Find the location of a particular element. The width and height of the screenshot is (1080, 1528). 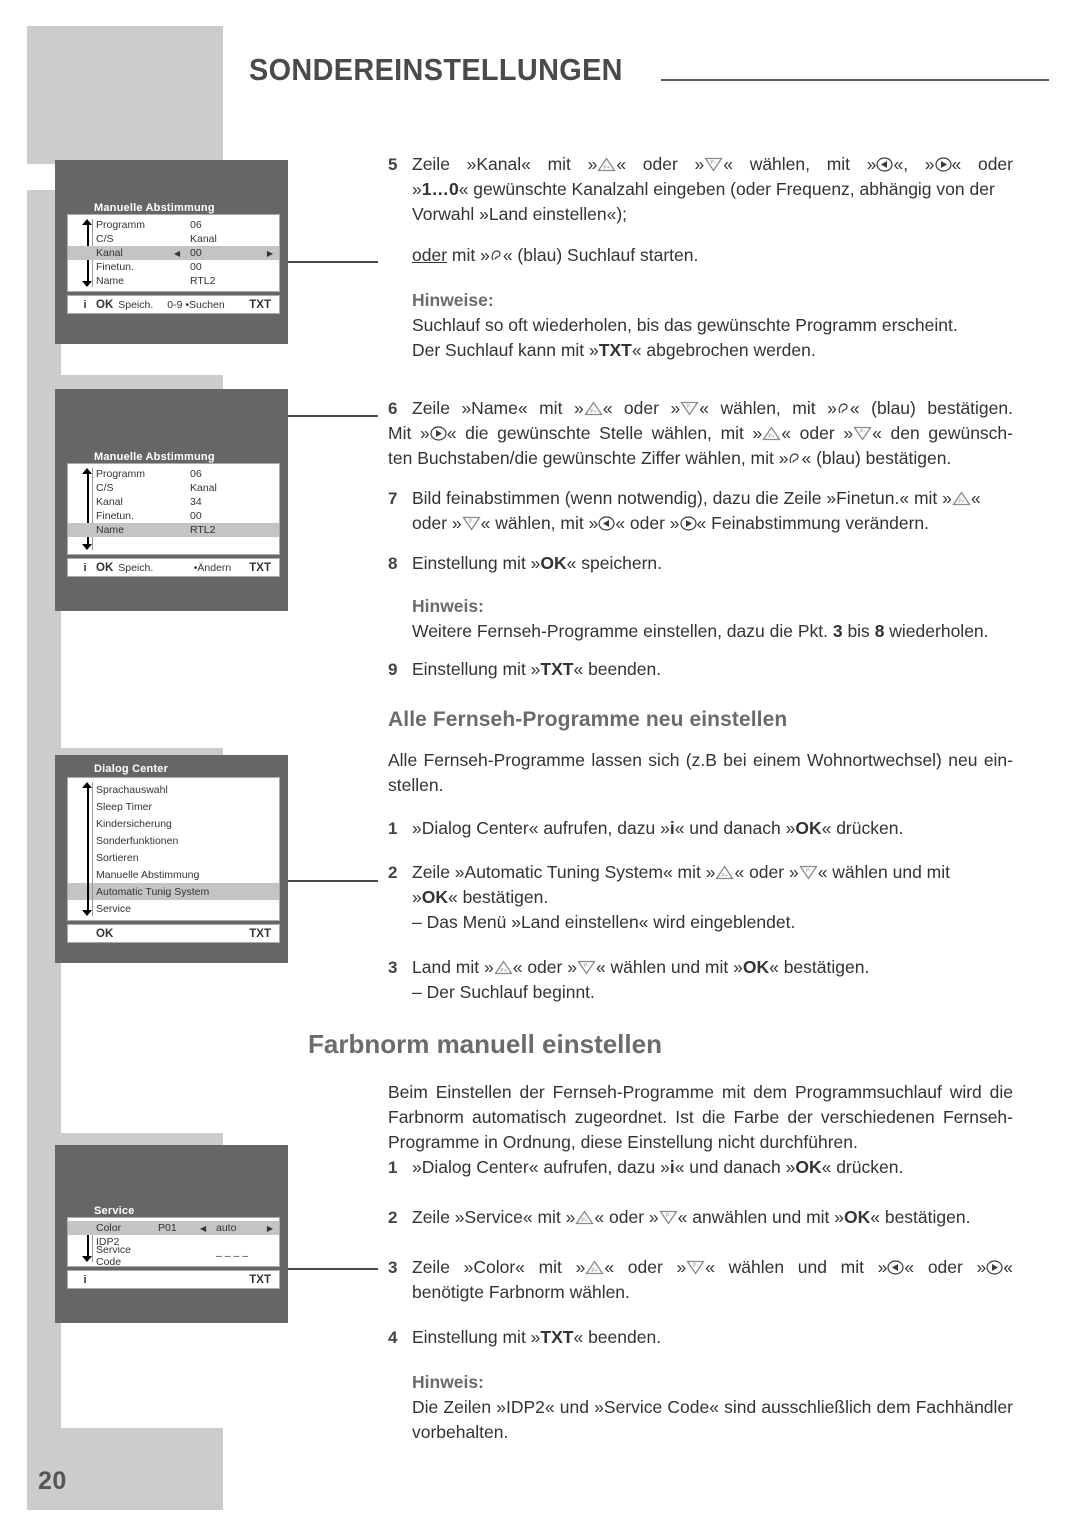

tv-menu-row: Service Code – – – – is located at coordinates (173, 1256).